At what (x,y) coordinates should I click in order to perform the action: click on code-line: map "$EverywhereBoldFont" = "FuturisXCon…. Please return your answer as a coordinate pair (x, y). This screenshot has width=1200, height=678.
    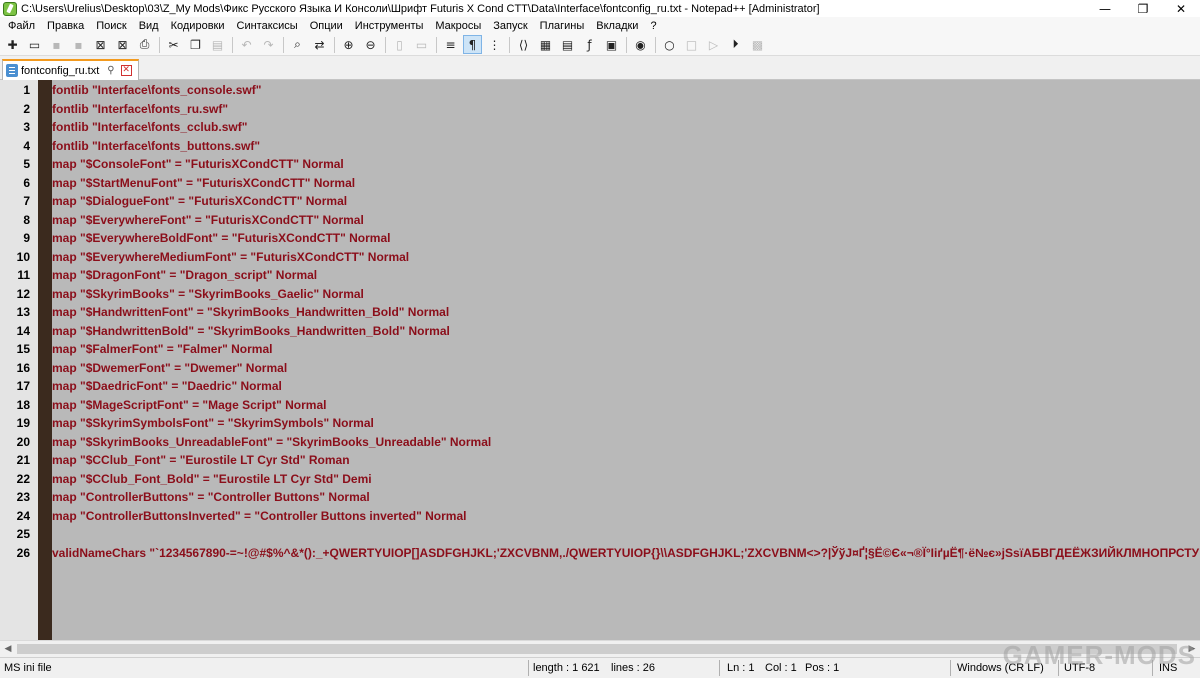
    Looking at the image, I should click on (221, 238).